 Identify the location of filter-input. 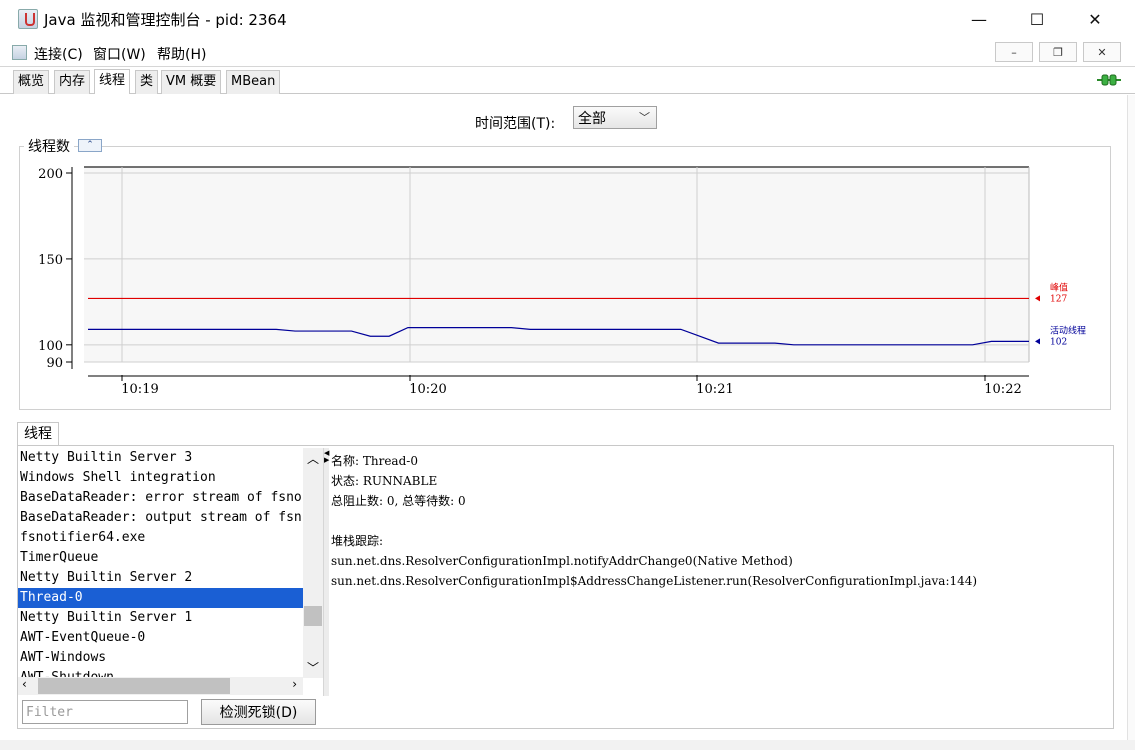
(105, 712).